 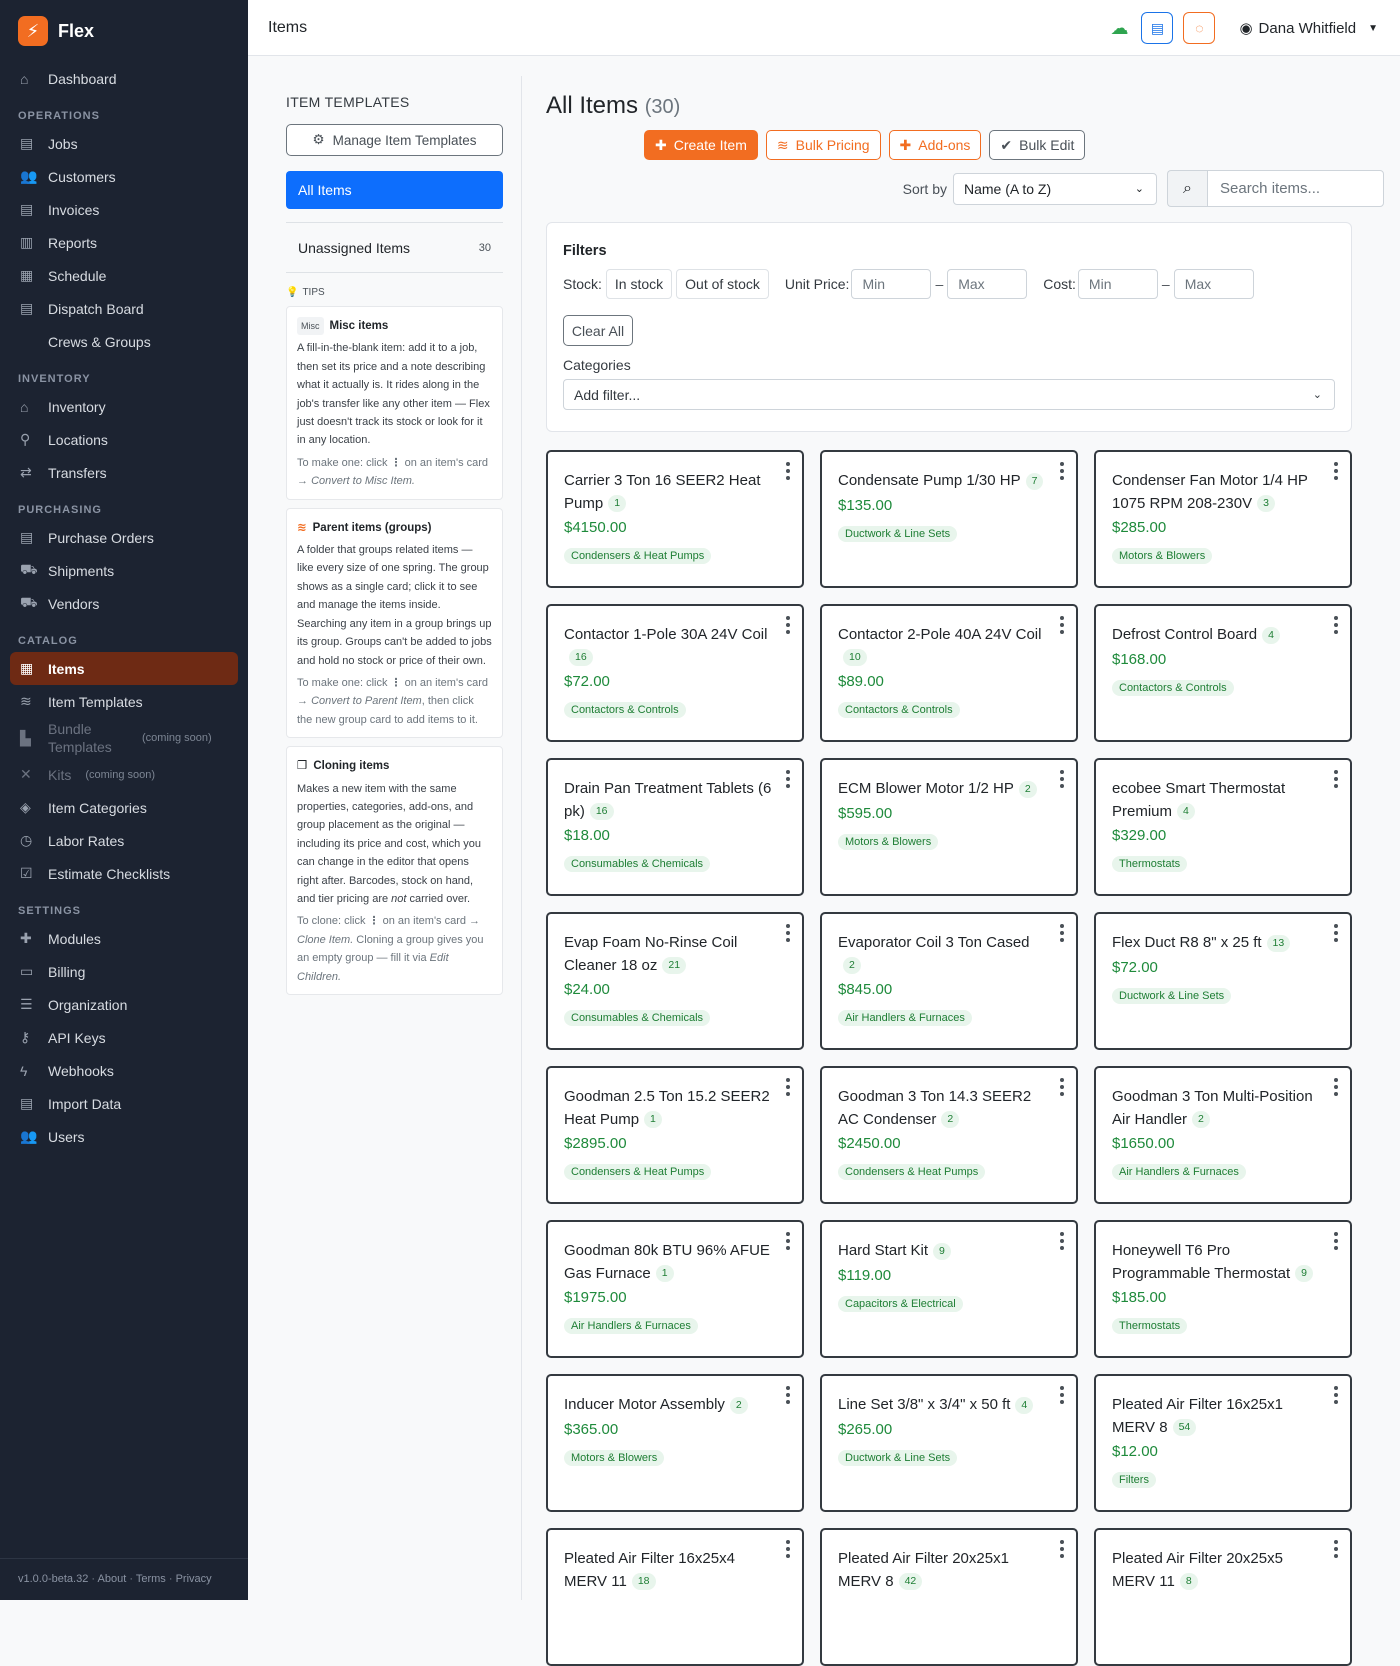 I want to click on item-card: Pleated Air Filter 16x25x4 MERV 11 18, so click(x=675, y=1597).